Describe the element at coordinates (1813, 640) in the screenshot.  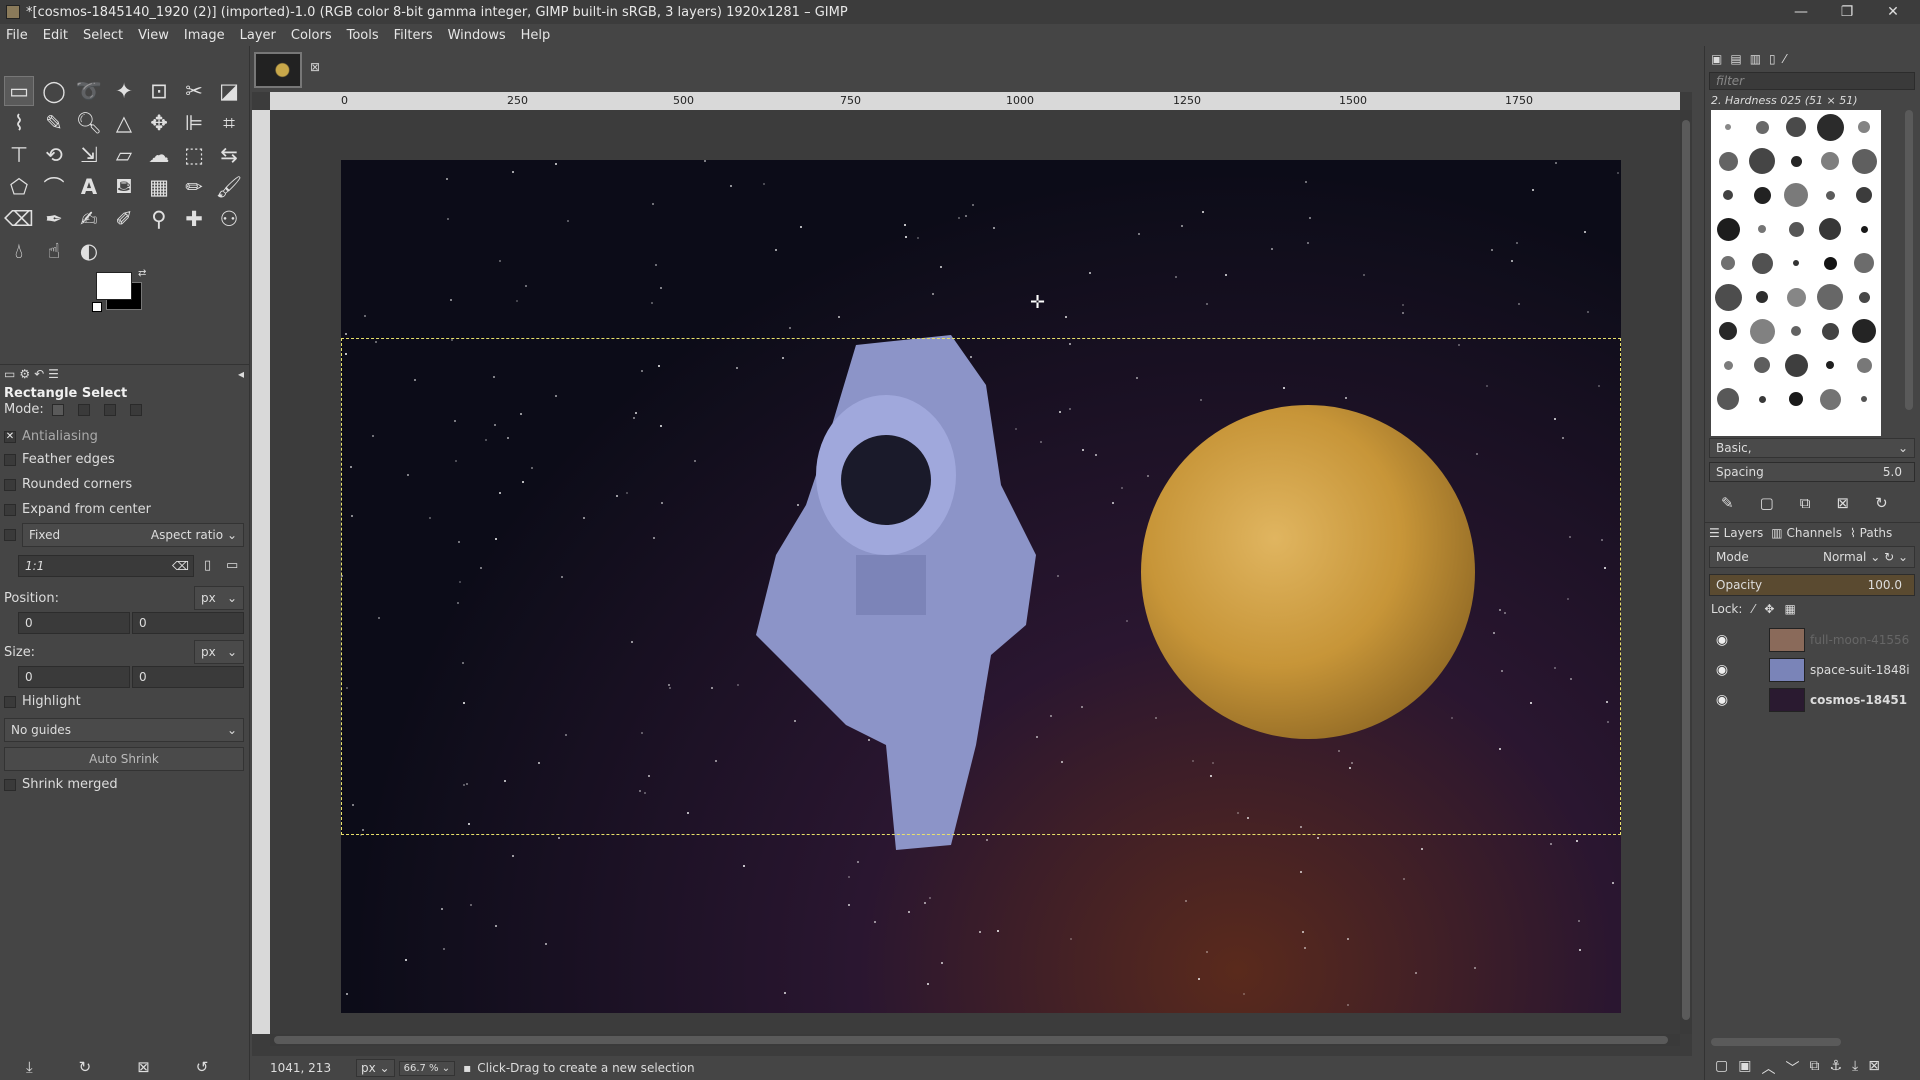
I see `layer-row: ◉ full-moon-41556` at that location.